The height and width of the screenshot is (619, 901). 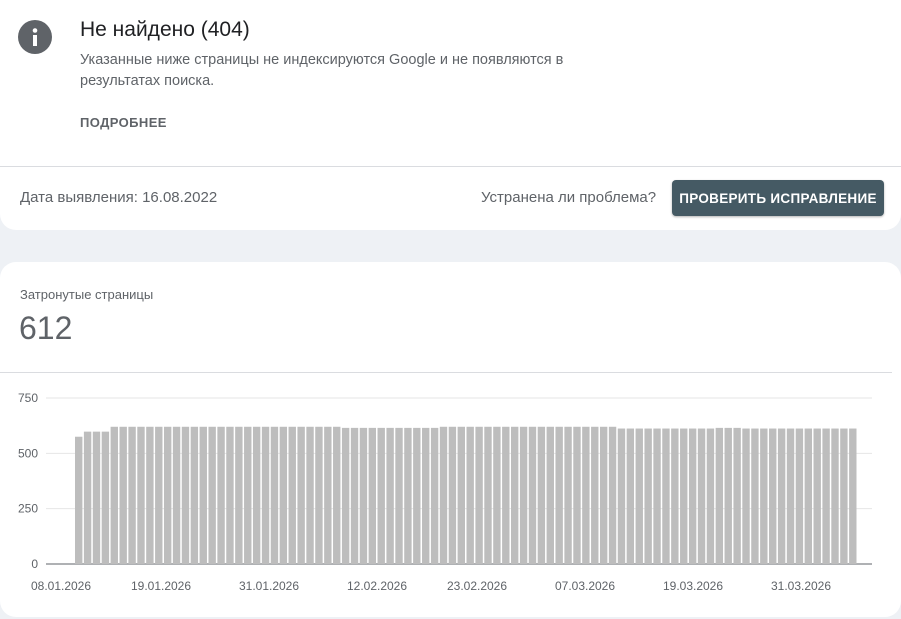 I want to click on y-tick-label: 250, so click(x=28, y=509).